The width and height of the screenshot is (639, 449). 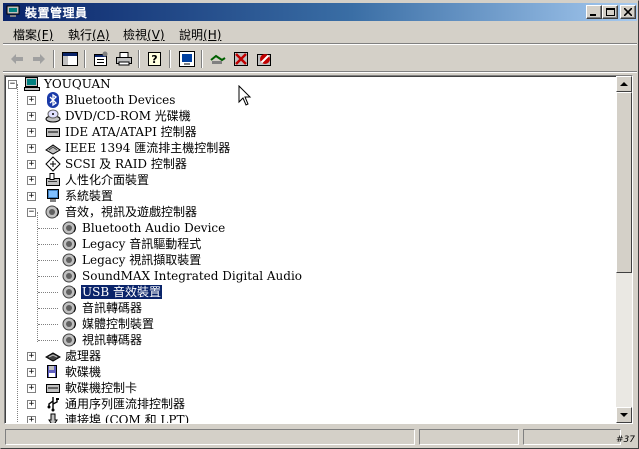 I want to click on tree-node-ports: + 連接埠 (COM 和 LPT), so click(x=108, y=417).